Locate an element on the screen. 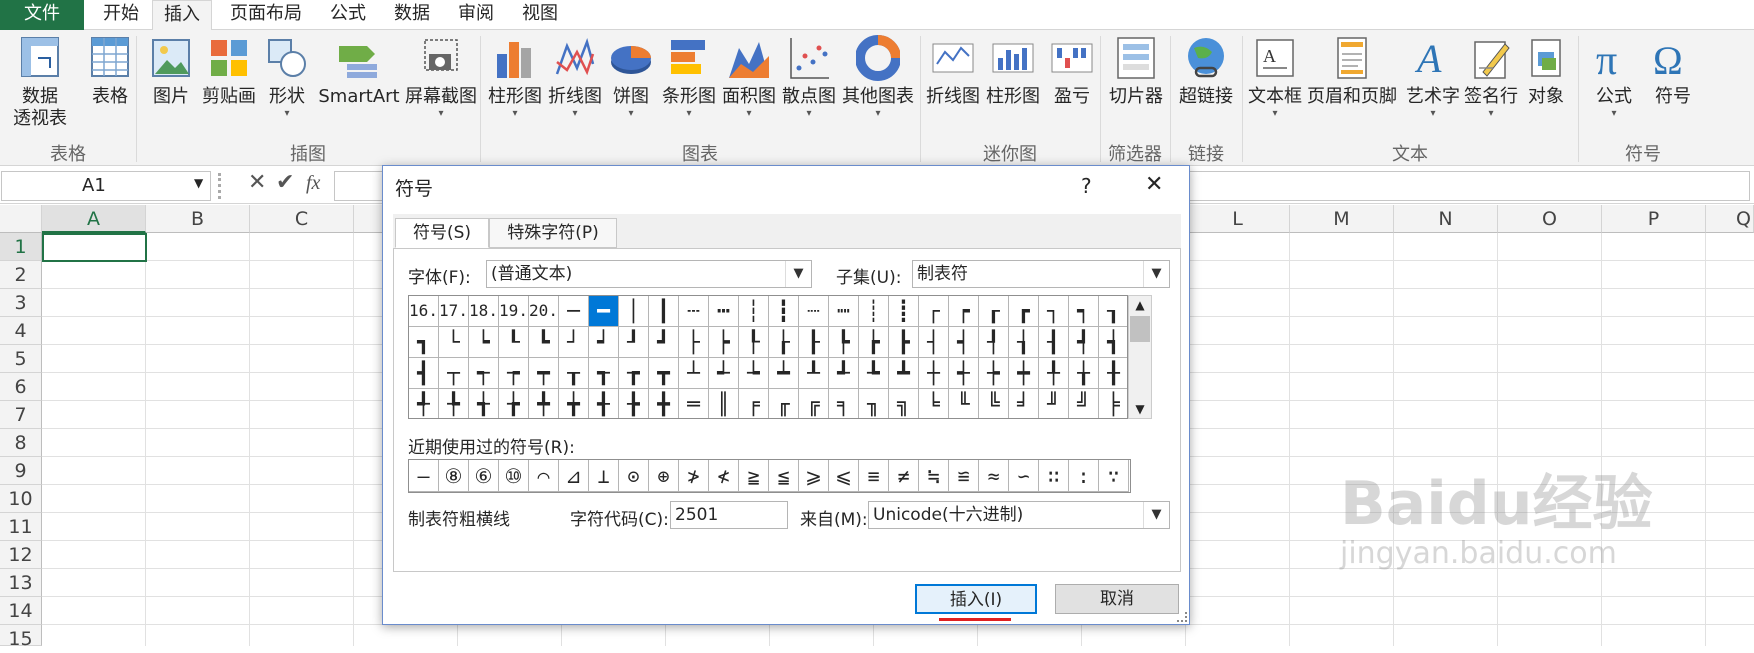  symbol-cell: ╘ is located at coordinates (934, 403).